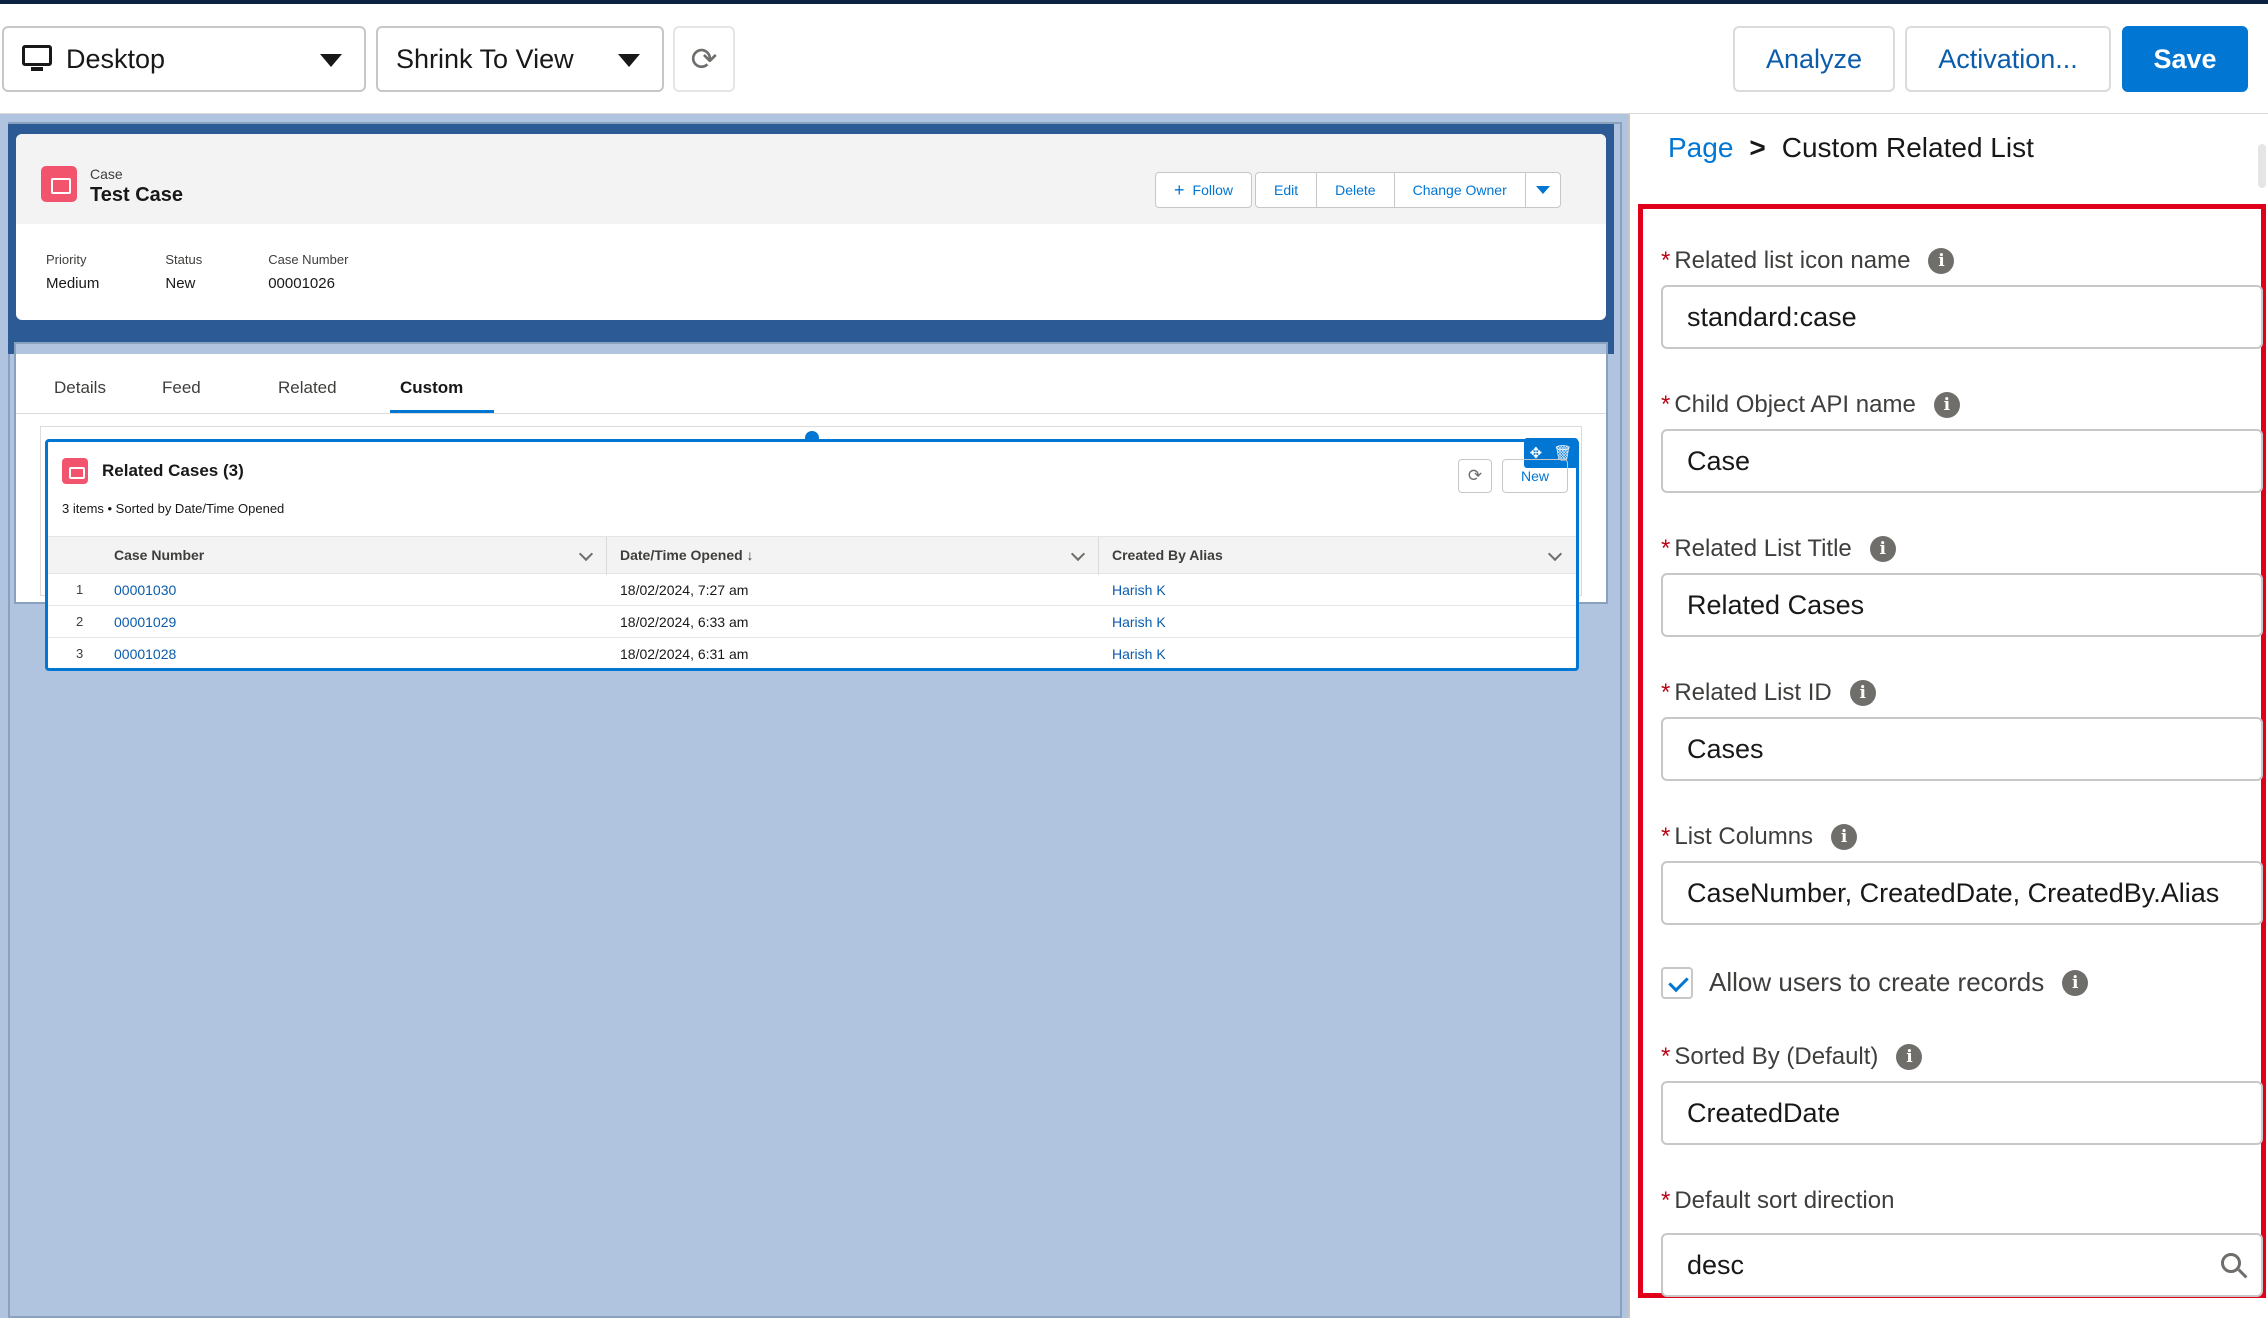 This screenshot has width=2268, height=1318. I want to click on list-columns-label: List Columns, so click(1744, 836).